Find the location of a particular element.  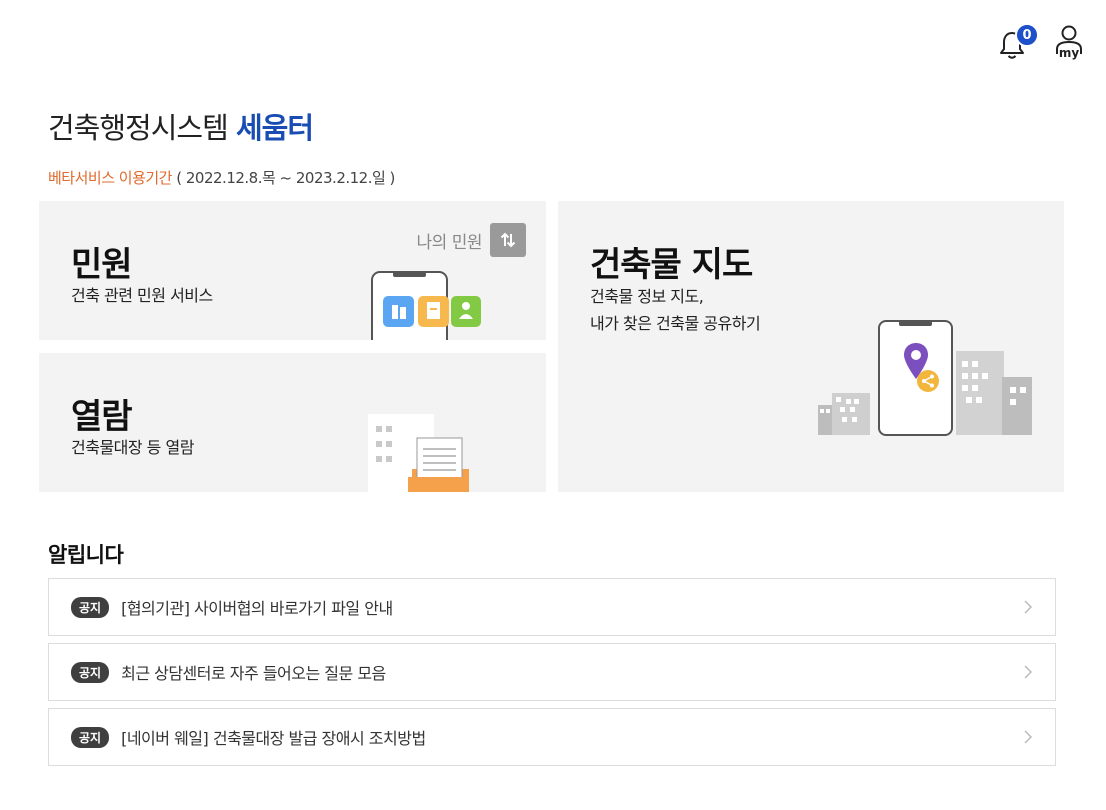

map-desc-line2: 내가 찾은 건축물 공유하기 is located at coordinates (675, 323).